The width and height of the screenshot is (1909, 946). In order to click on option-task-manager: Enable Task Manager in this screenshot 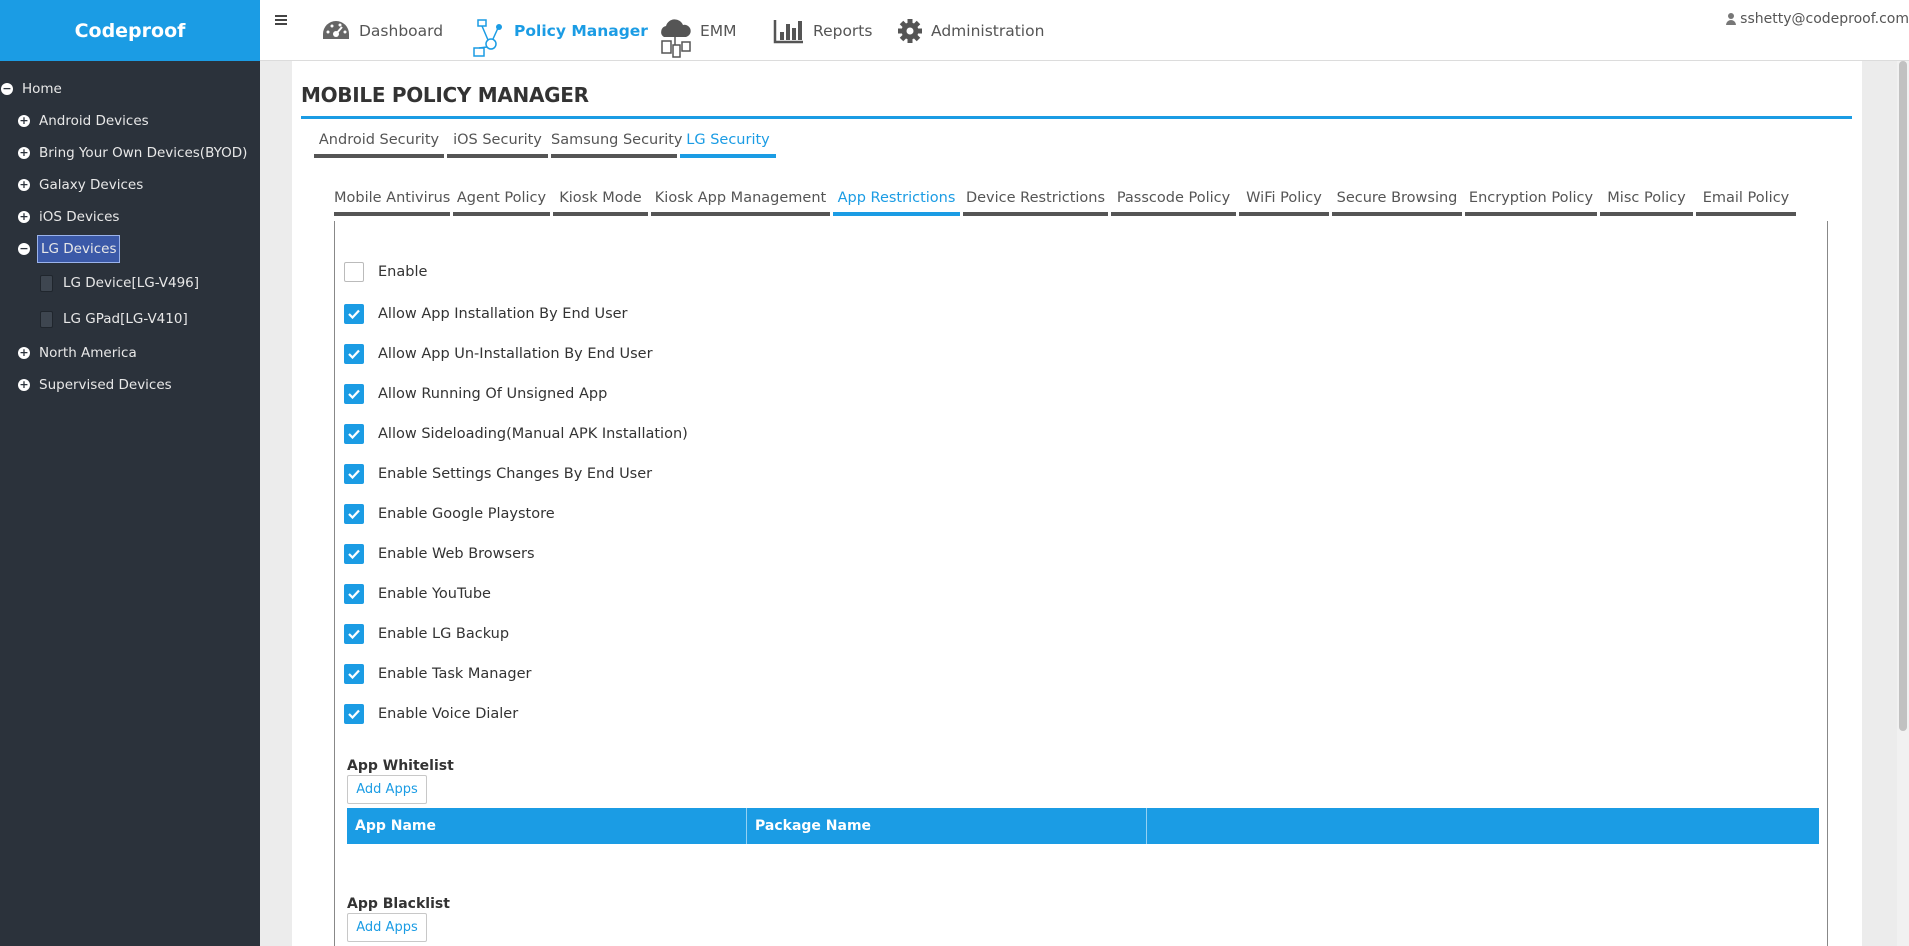, I will do `click(437, 674)`.